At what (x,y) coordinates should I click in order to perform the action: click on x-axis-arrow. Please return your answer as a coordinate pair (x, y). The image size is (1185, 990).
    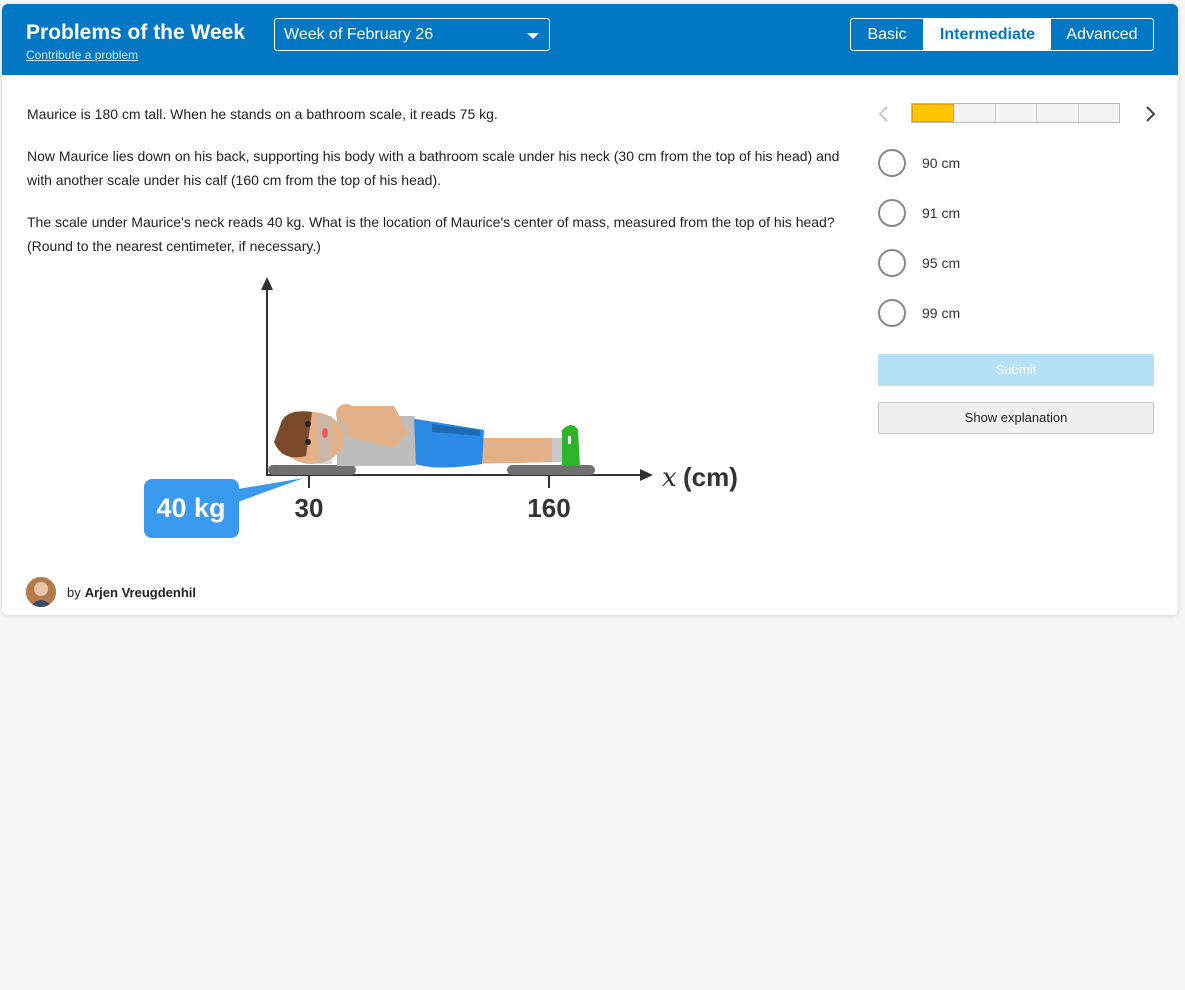
    Looking at the image, I should click on (646, 475).